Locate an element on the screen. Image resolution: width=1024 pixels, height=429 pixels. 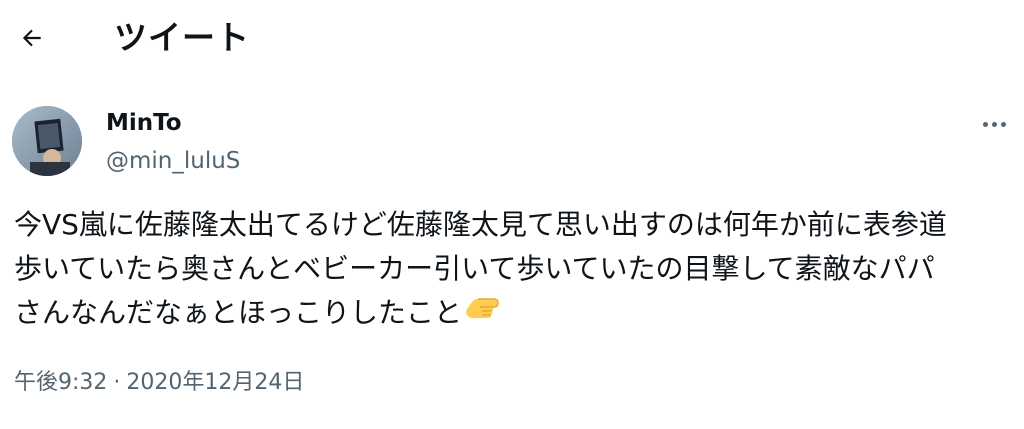
user-avatar-icon is located at coordinates (47, 141).